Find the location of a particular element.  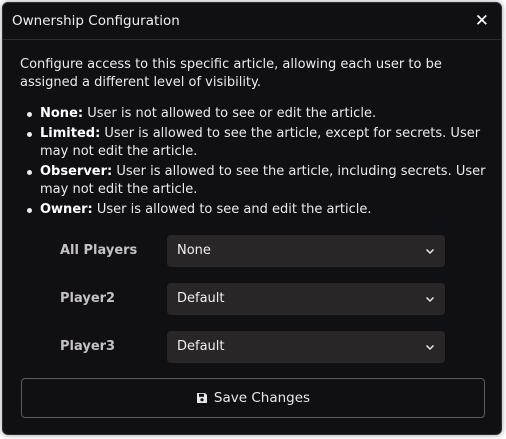

permission-select-player3: Default is located at coordinates (306, 347).